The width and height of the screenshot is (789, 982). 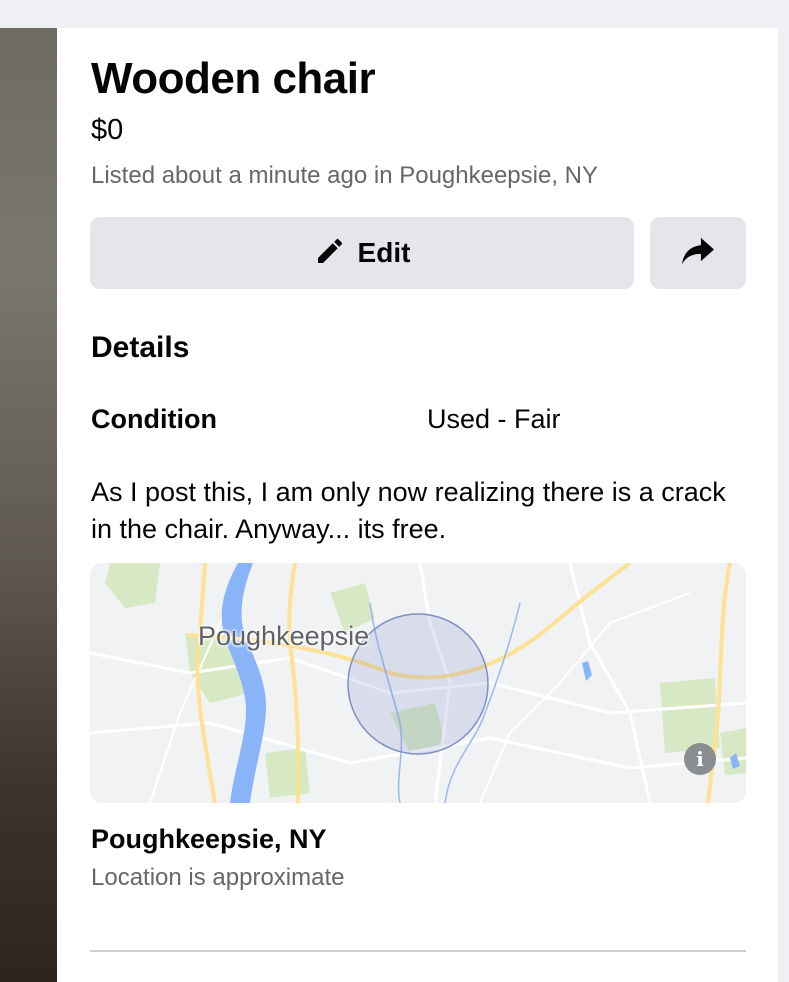 What do you see at coordinates (384, 252) in the screenshot?
I see `edit-button-label: Edit` at bounding box center [384, 252].